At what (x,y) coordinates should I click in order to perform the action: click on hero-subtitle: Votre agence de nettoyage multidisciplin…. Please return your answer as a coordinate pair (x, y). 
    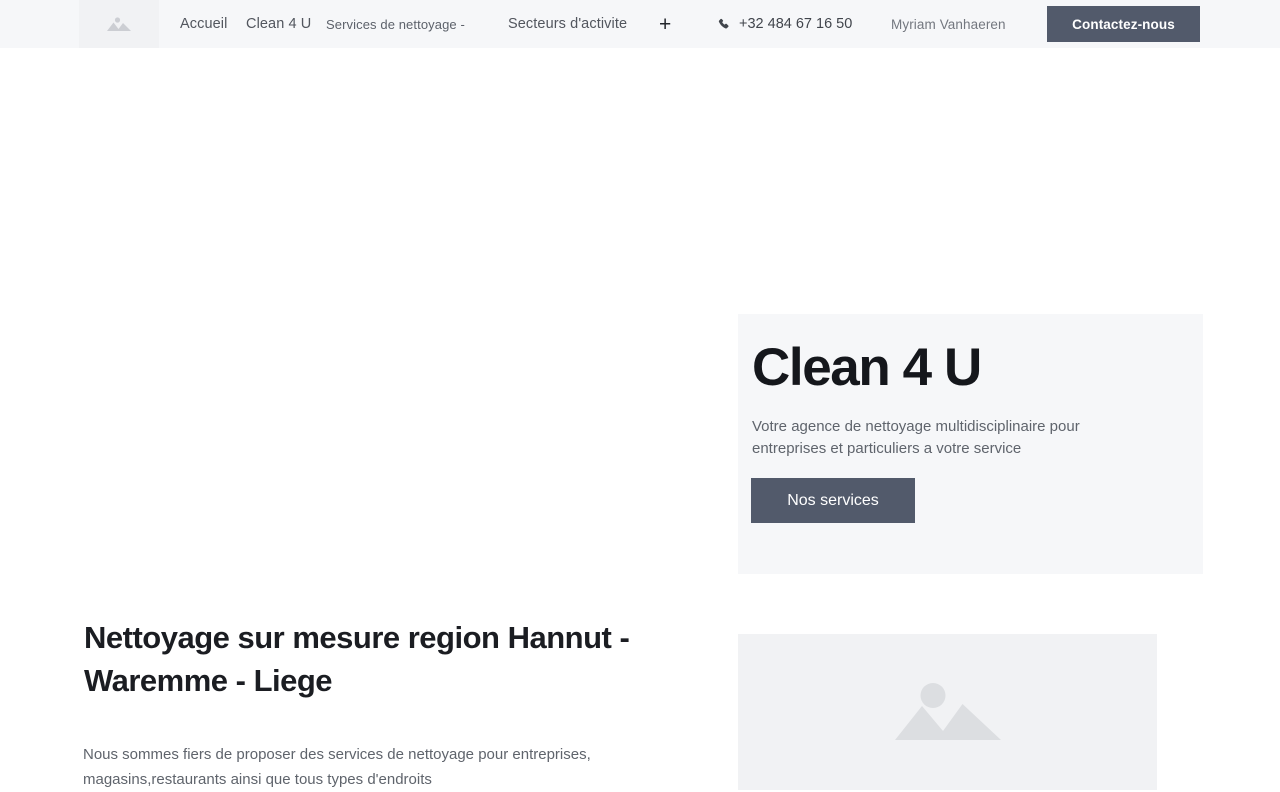
    Looking at the image, I should click on (916, 437).